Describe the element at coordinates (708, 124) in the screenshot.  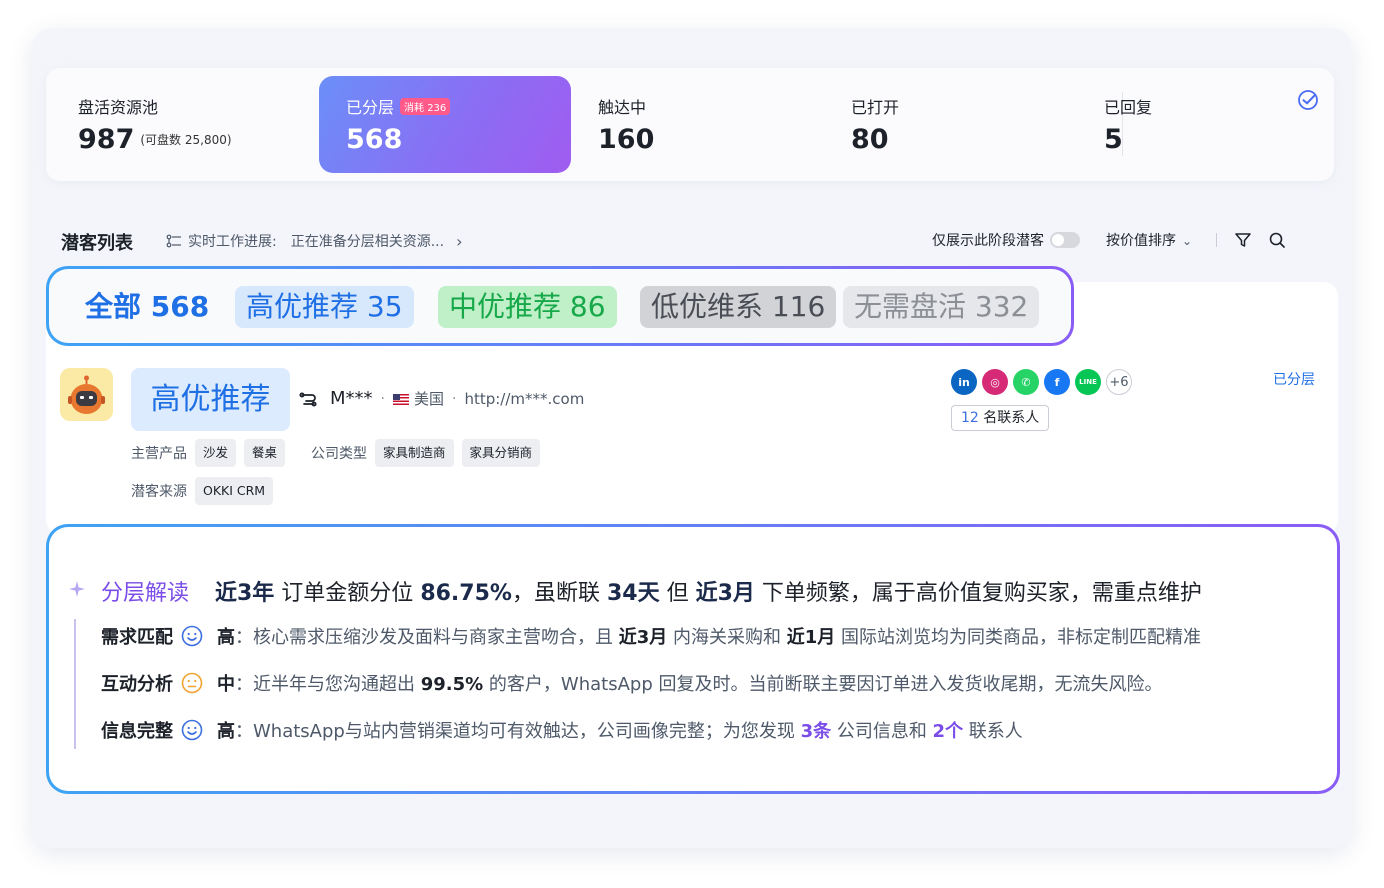
I see `stat-reaching: 触达中 160` at that location.